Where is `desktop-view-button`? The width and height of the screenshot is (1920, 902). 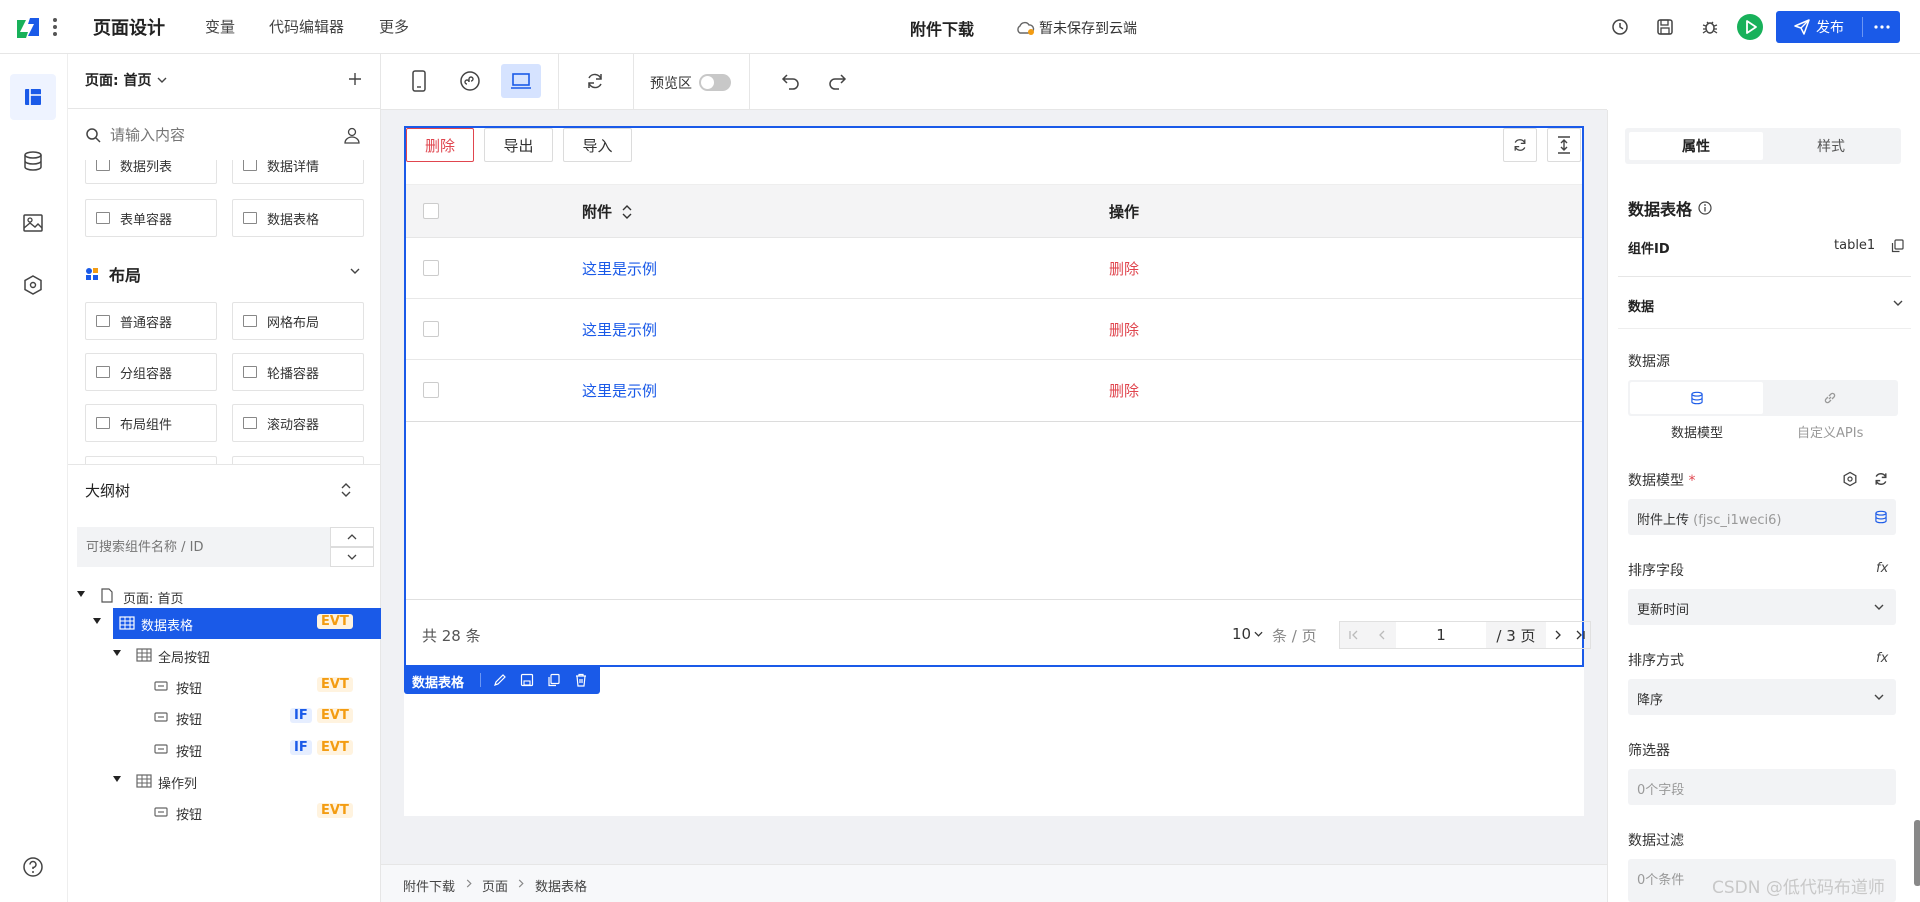
desktop-view-button is located at coordinates (521, 81).